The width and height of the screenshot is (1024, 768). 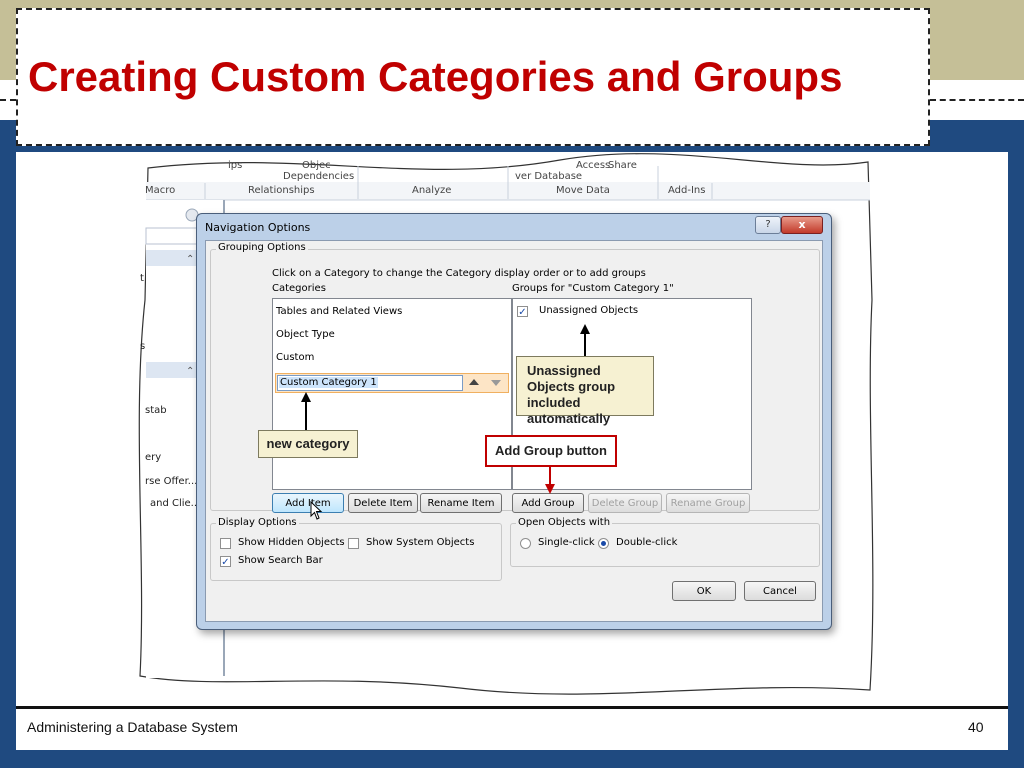 I want to click on ribbon-group-relationships: Relationships, so click(x=281, y=190).